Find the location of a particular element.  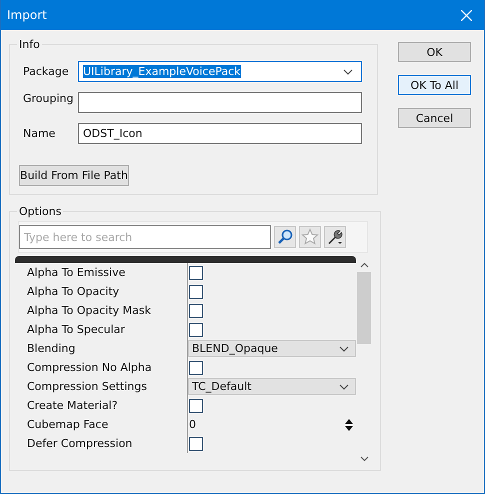

spinner-icon is located at coordinates (349, 425).